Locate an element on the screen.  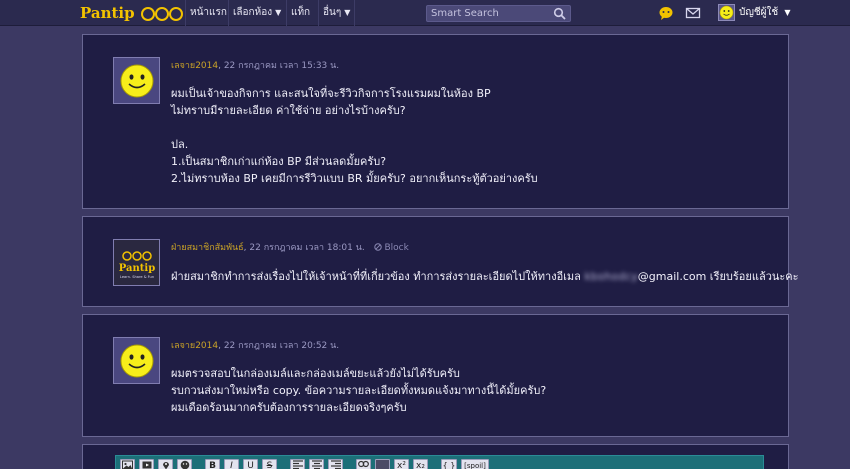
spoil-button: [spoil] is located at coordinates (475, 464).